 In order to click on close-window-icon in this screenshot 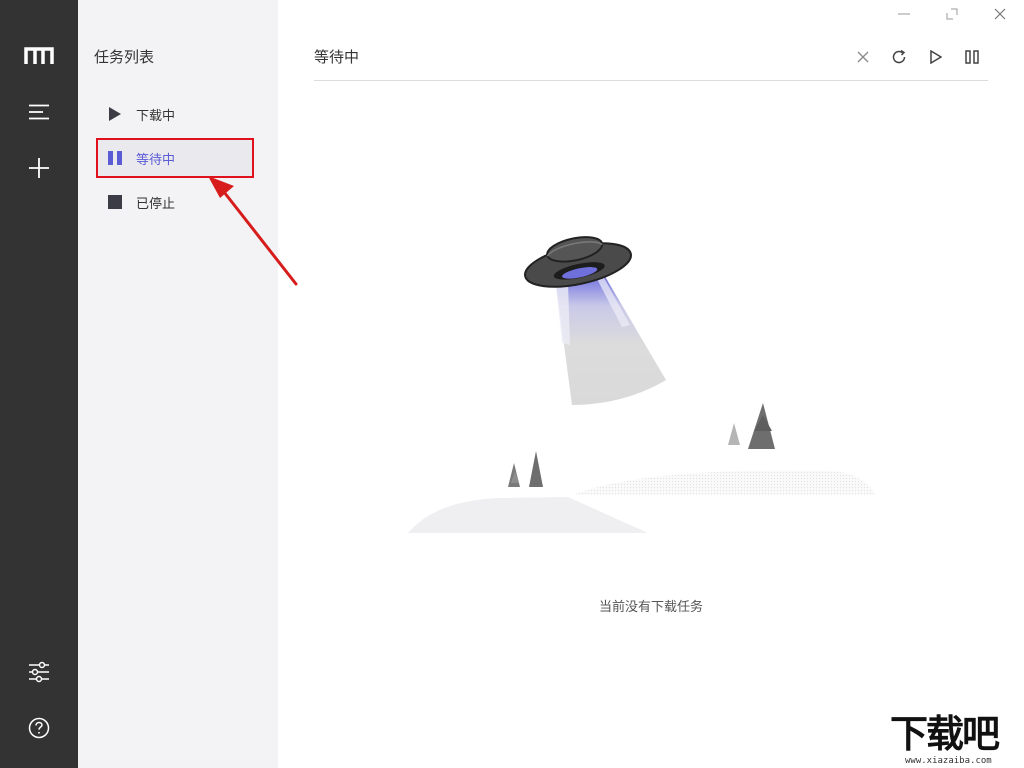, I will do `click(1000, 14)`.